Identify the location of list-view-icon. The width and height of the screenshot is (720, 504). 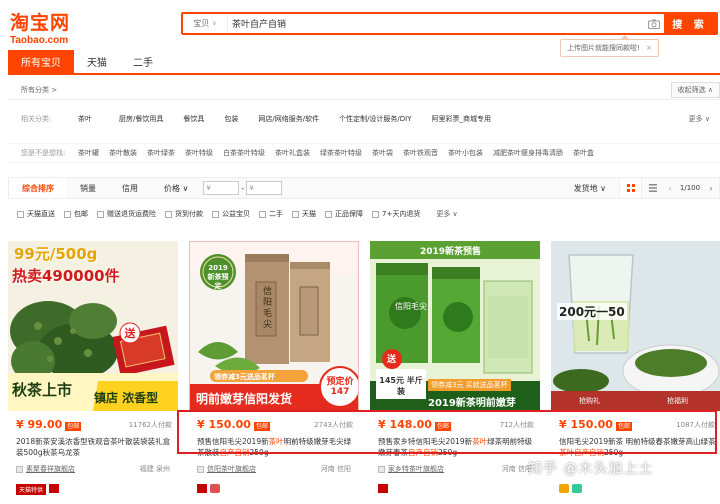
(652, 188).